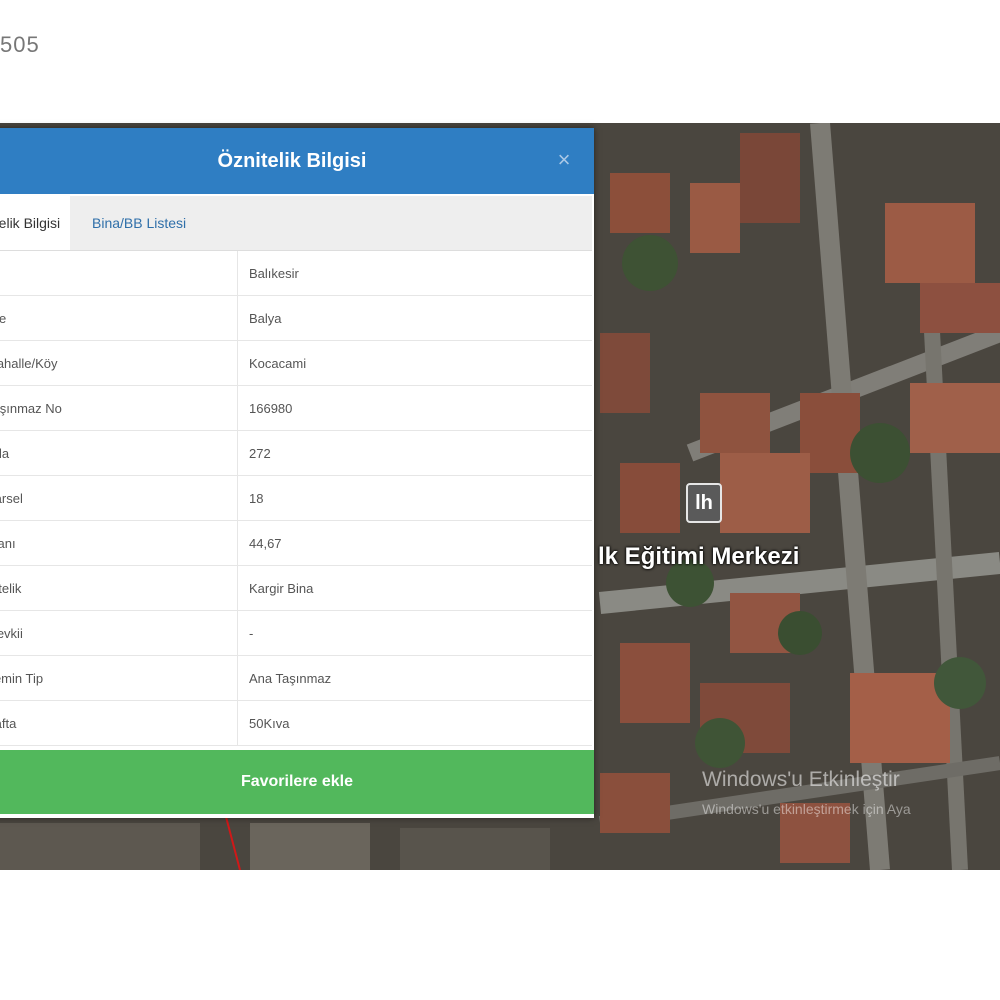  What do you see at coordinates (119, 633) in the screenshot?
I see `attribute-key: Mevkii` at bounding box center [119, 633].